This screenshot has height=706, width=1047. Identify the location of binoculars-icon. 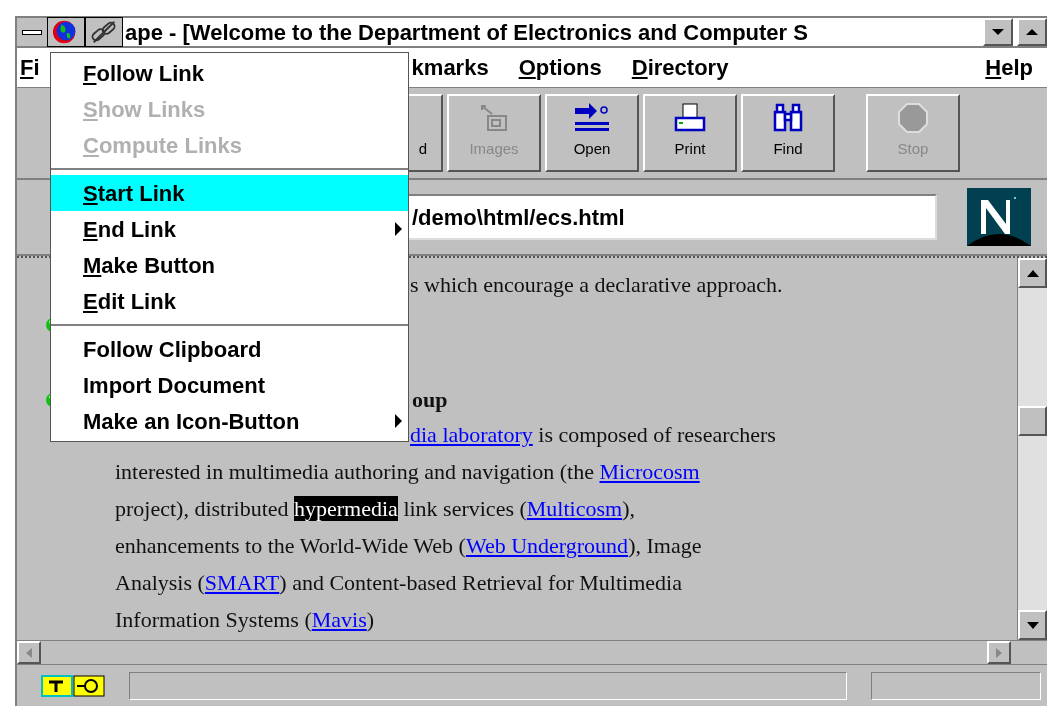
(788, 117).